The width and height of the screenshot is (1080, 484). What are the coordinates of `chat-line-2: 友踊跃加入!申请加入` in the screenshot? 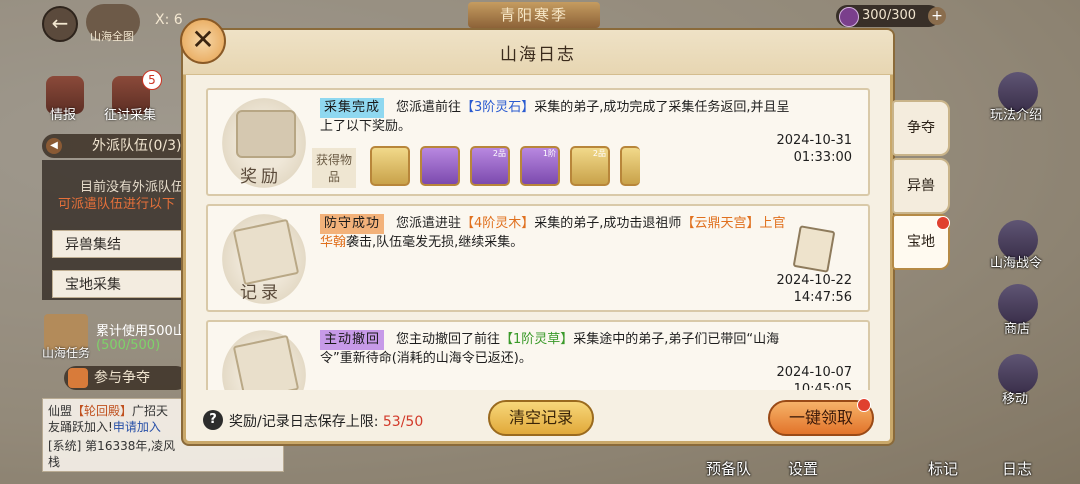 It's located at (104, 426).